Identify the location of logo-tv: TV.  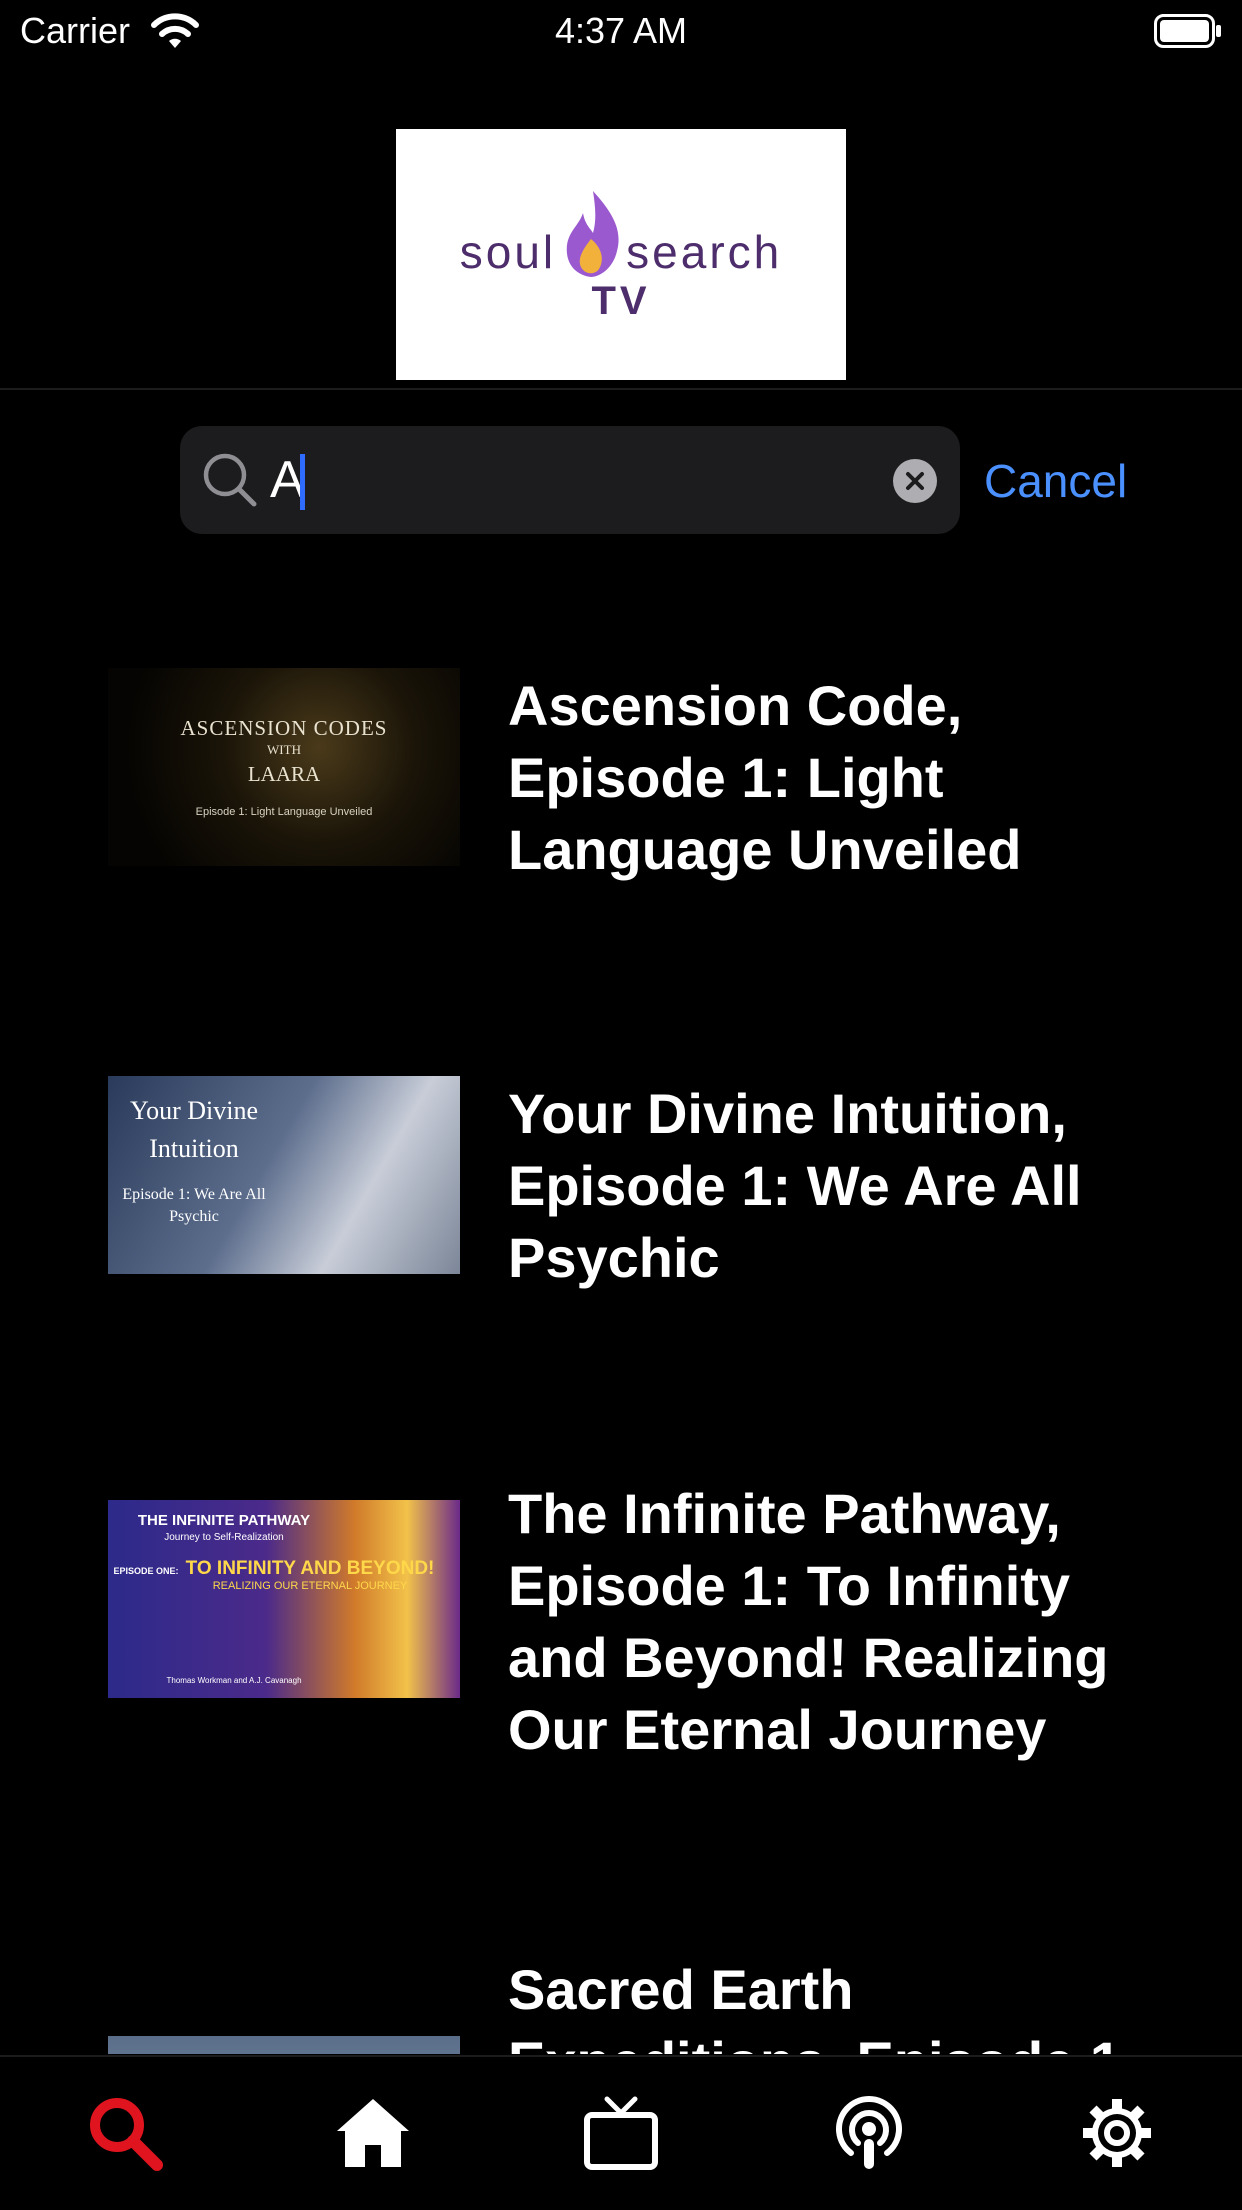
(621, 301).